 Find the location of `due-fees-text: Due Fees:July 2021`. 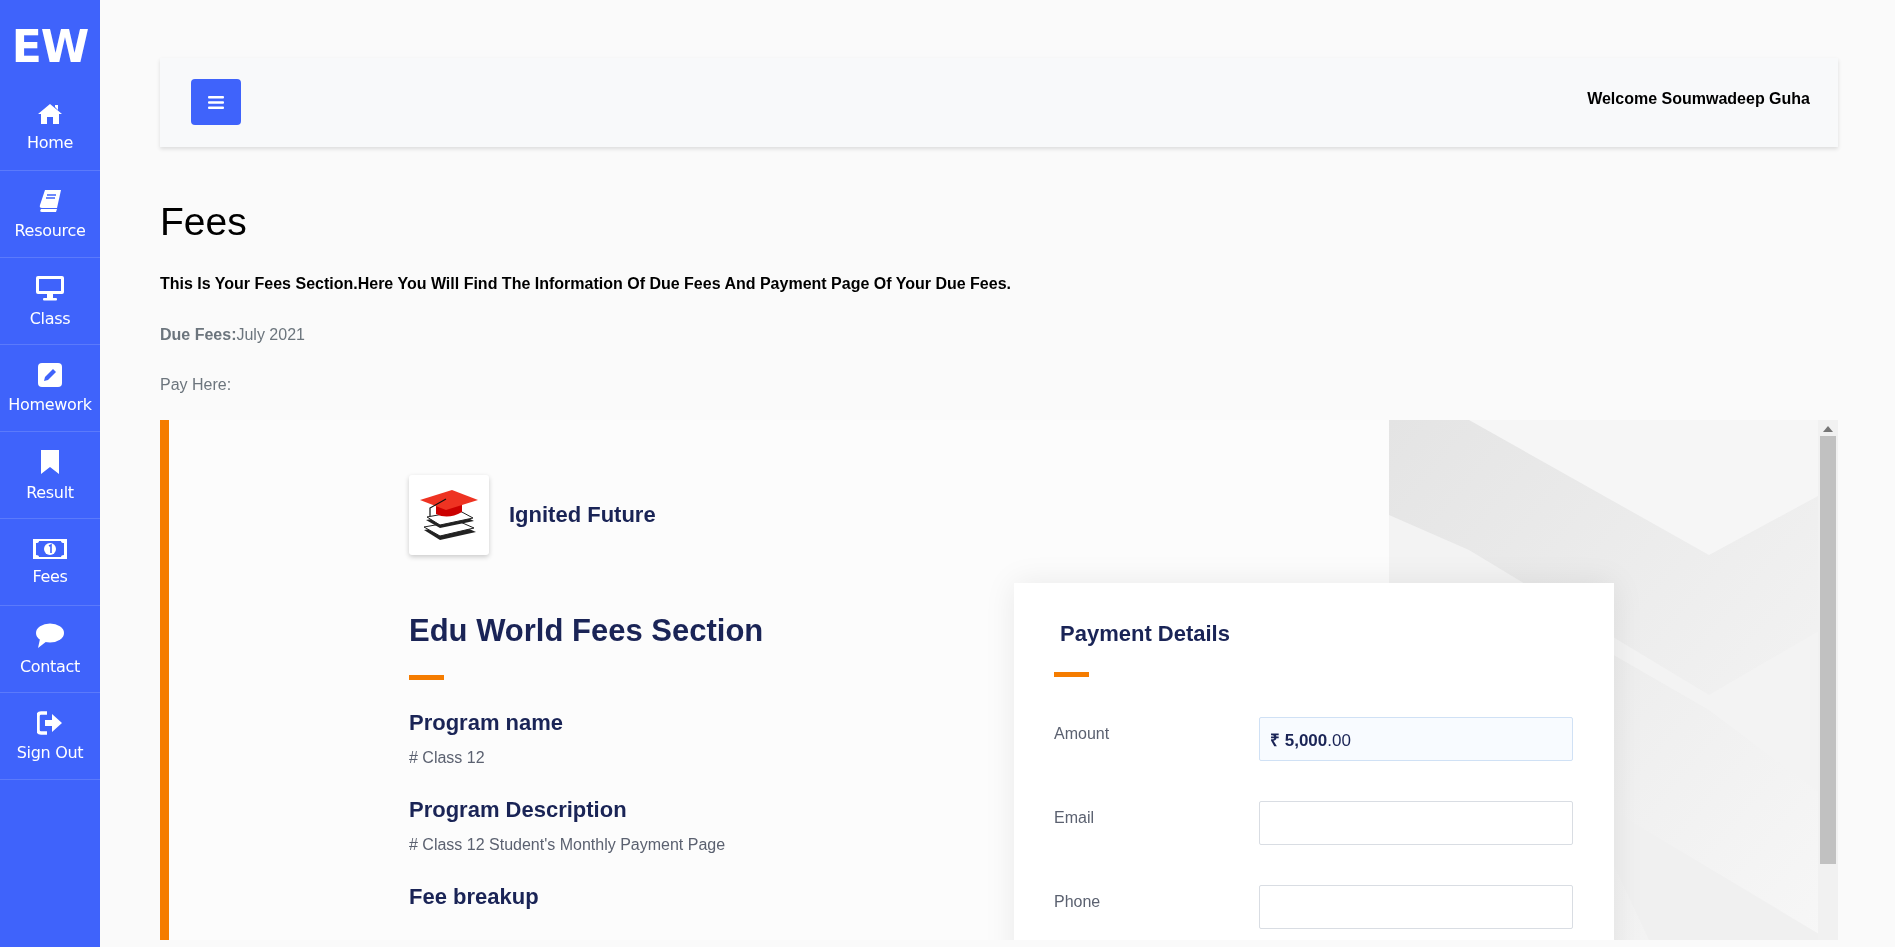

due-fees-text: Due Fees:July 2021 is located at coordinates (233, 335).